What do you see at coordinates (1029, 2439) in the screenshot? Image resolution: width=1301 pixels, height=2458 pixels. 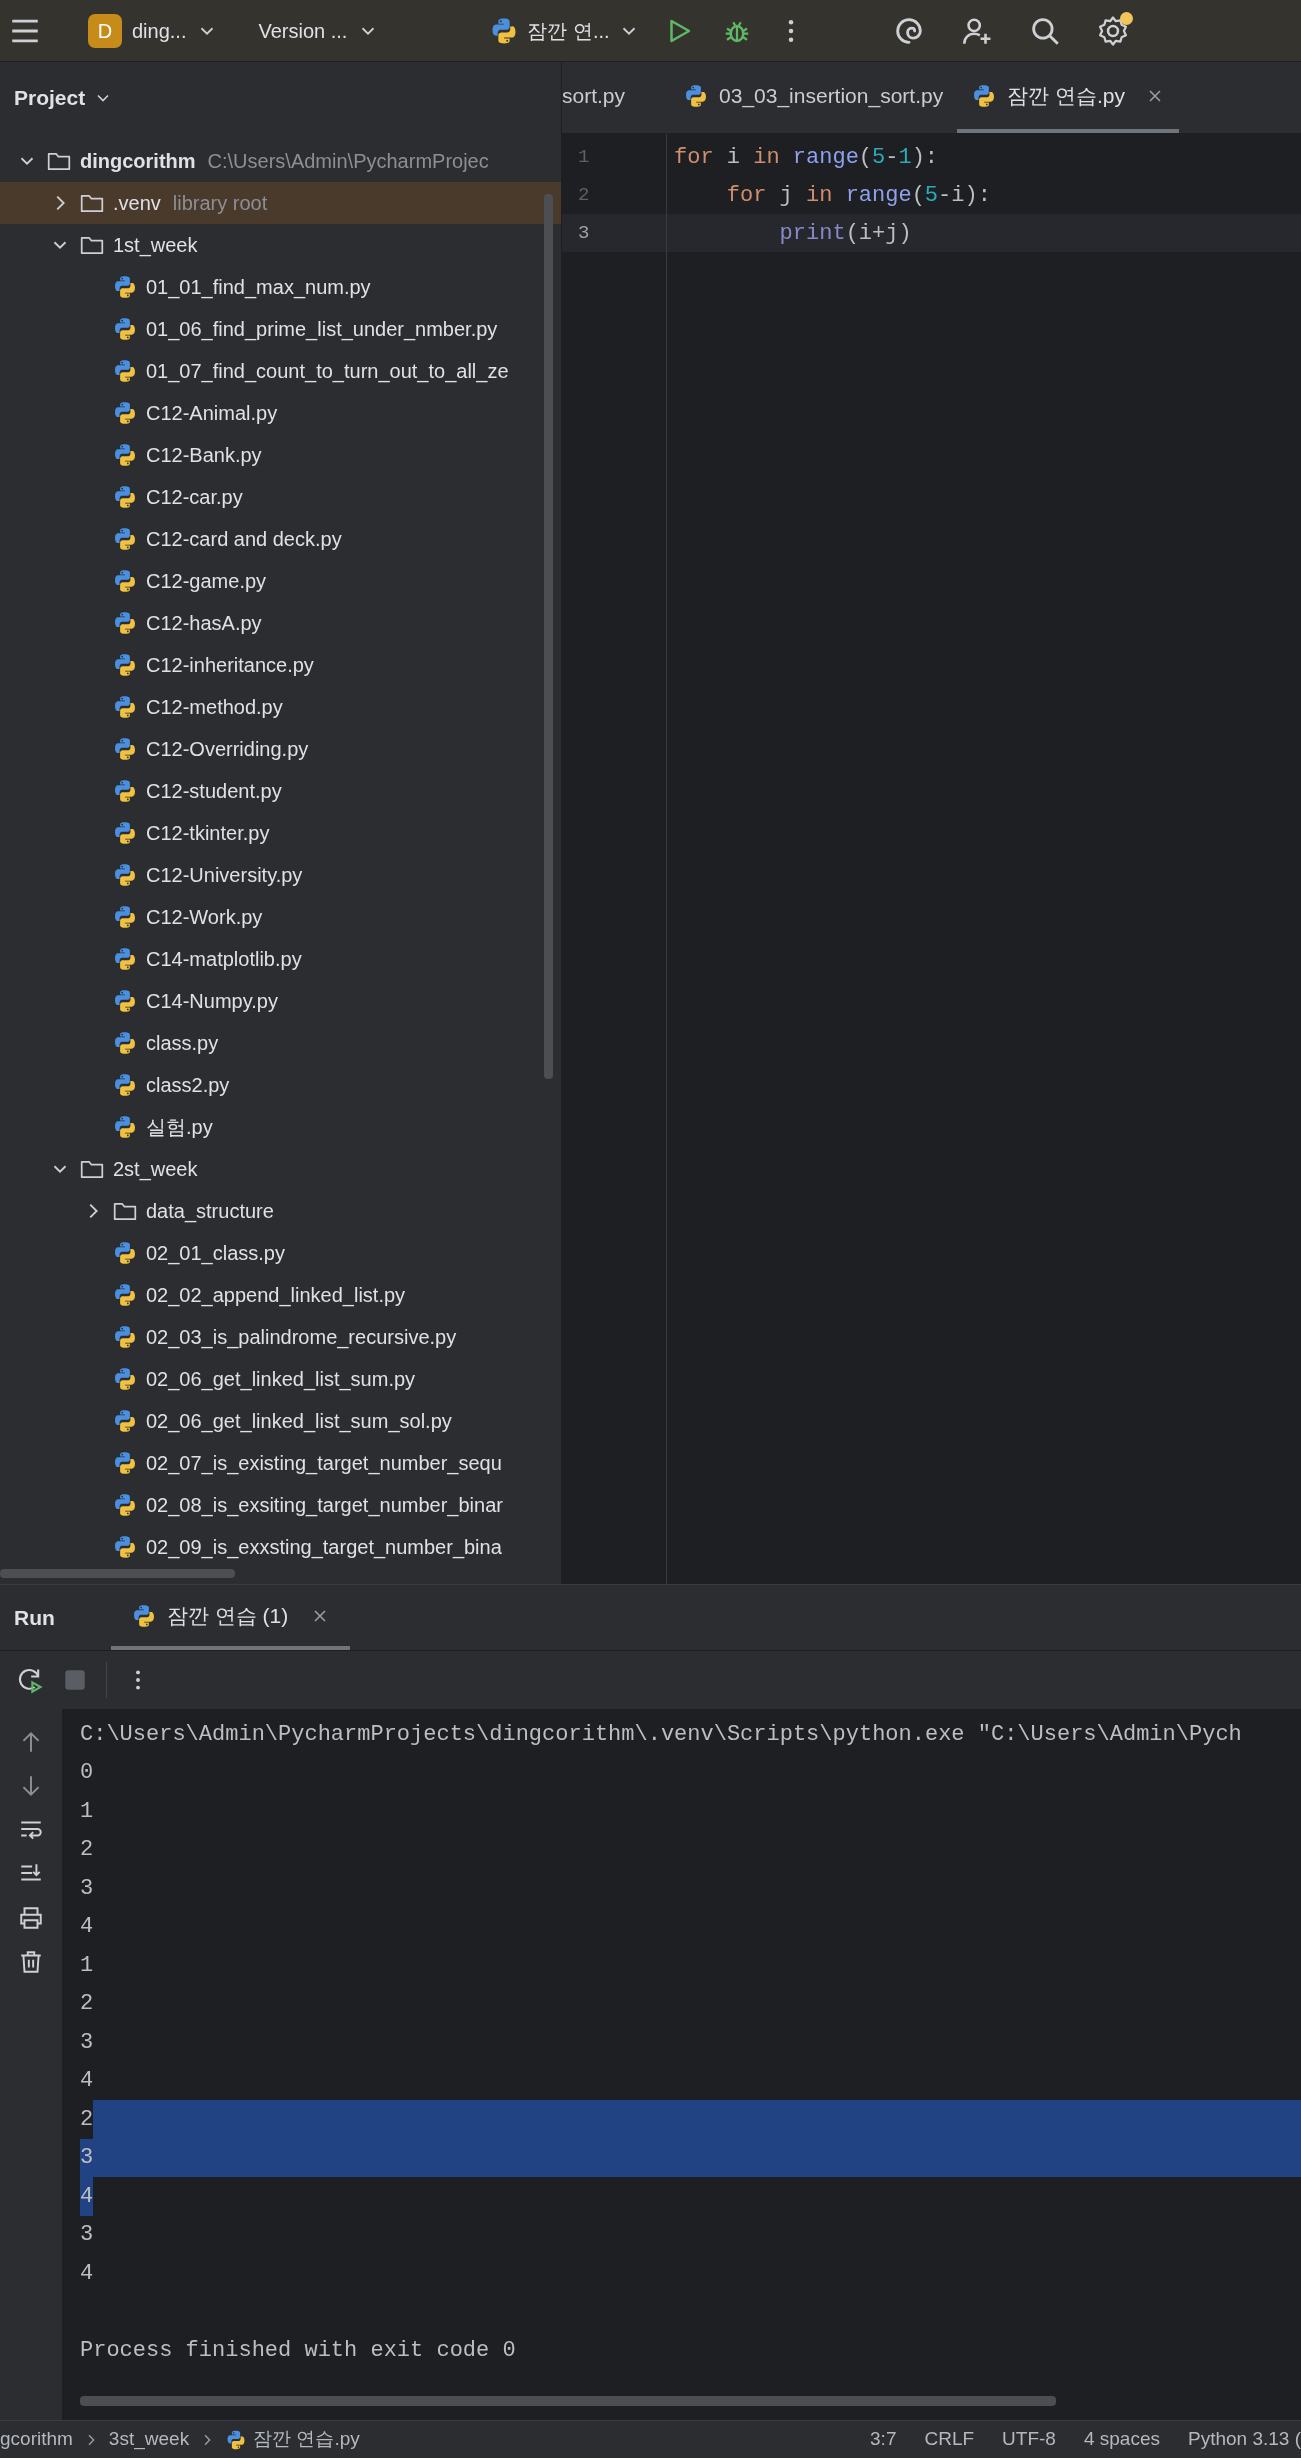 I see `status-item: UTF-8` at bounding box center [1029, 2439].